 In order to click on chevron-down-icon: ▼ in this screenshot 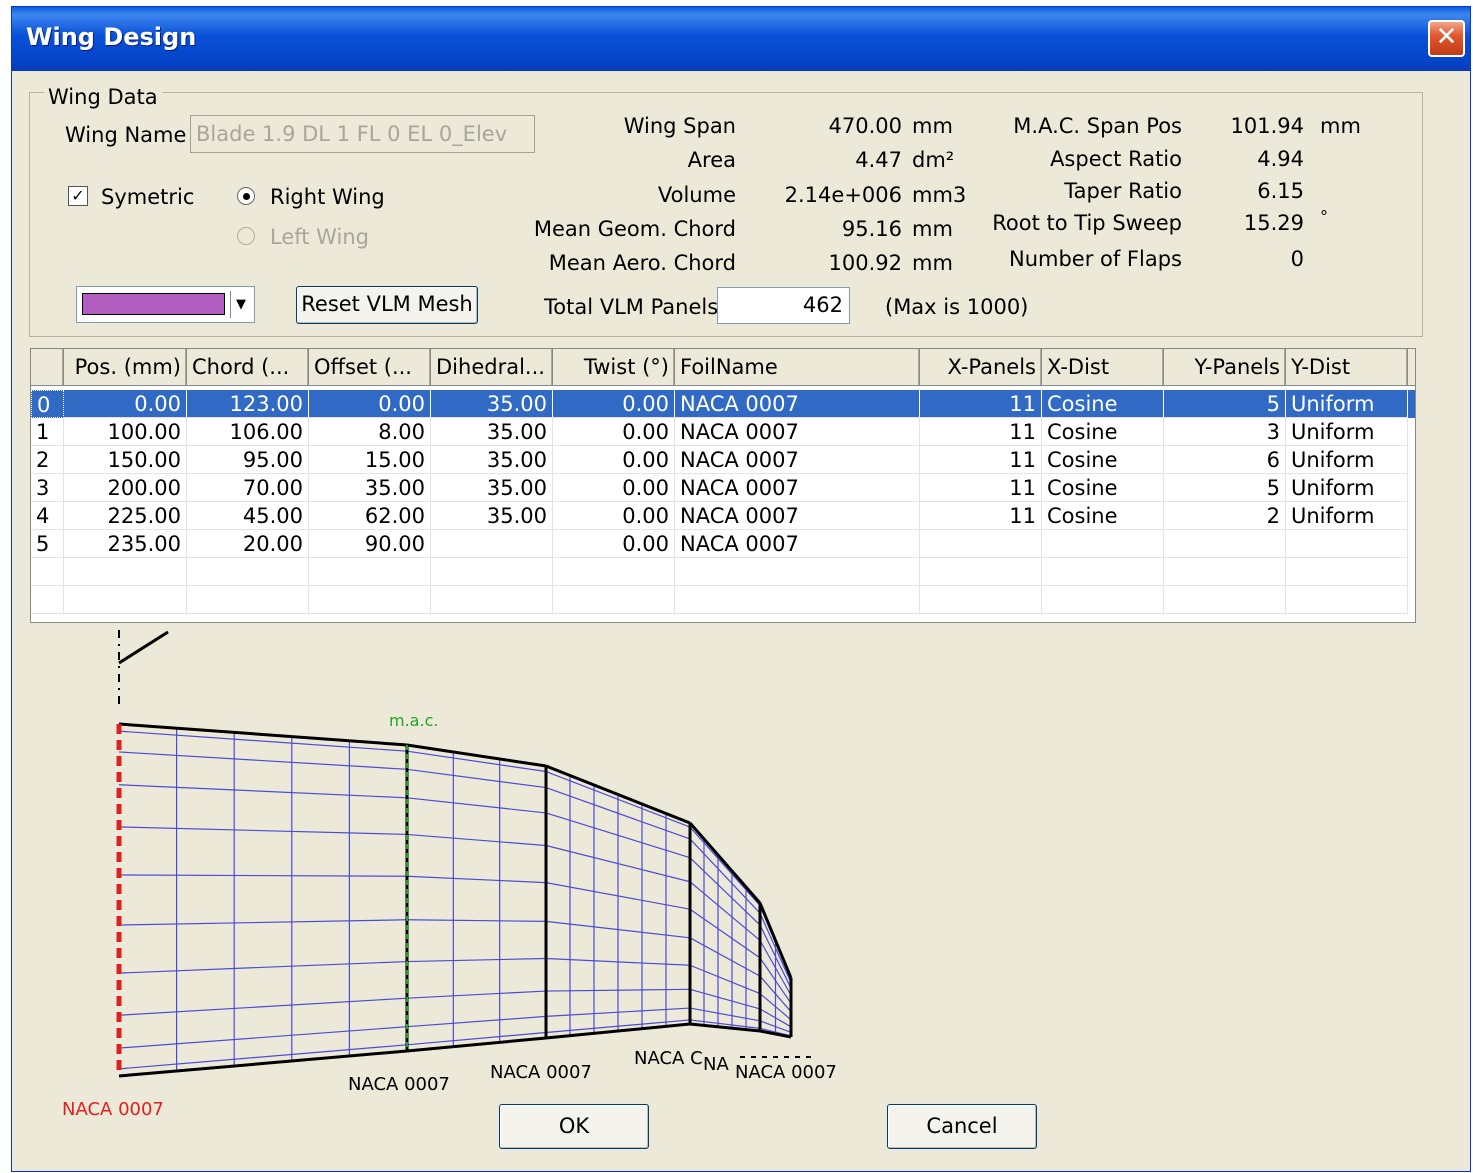, I will do `click(240, 304)`.